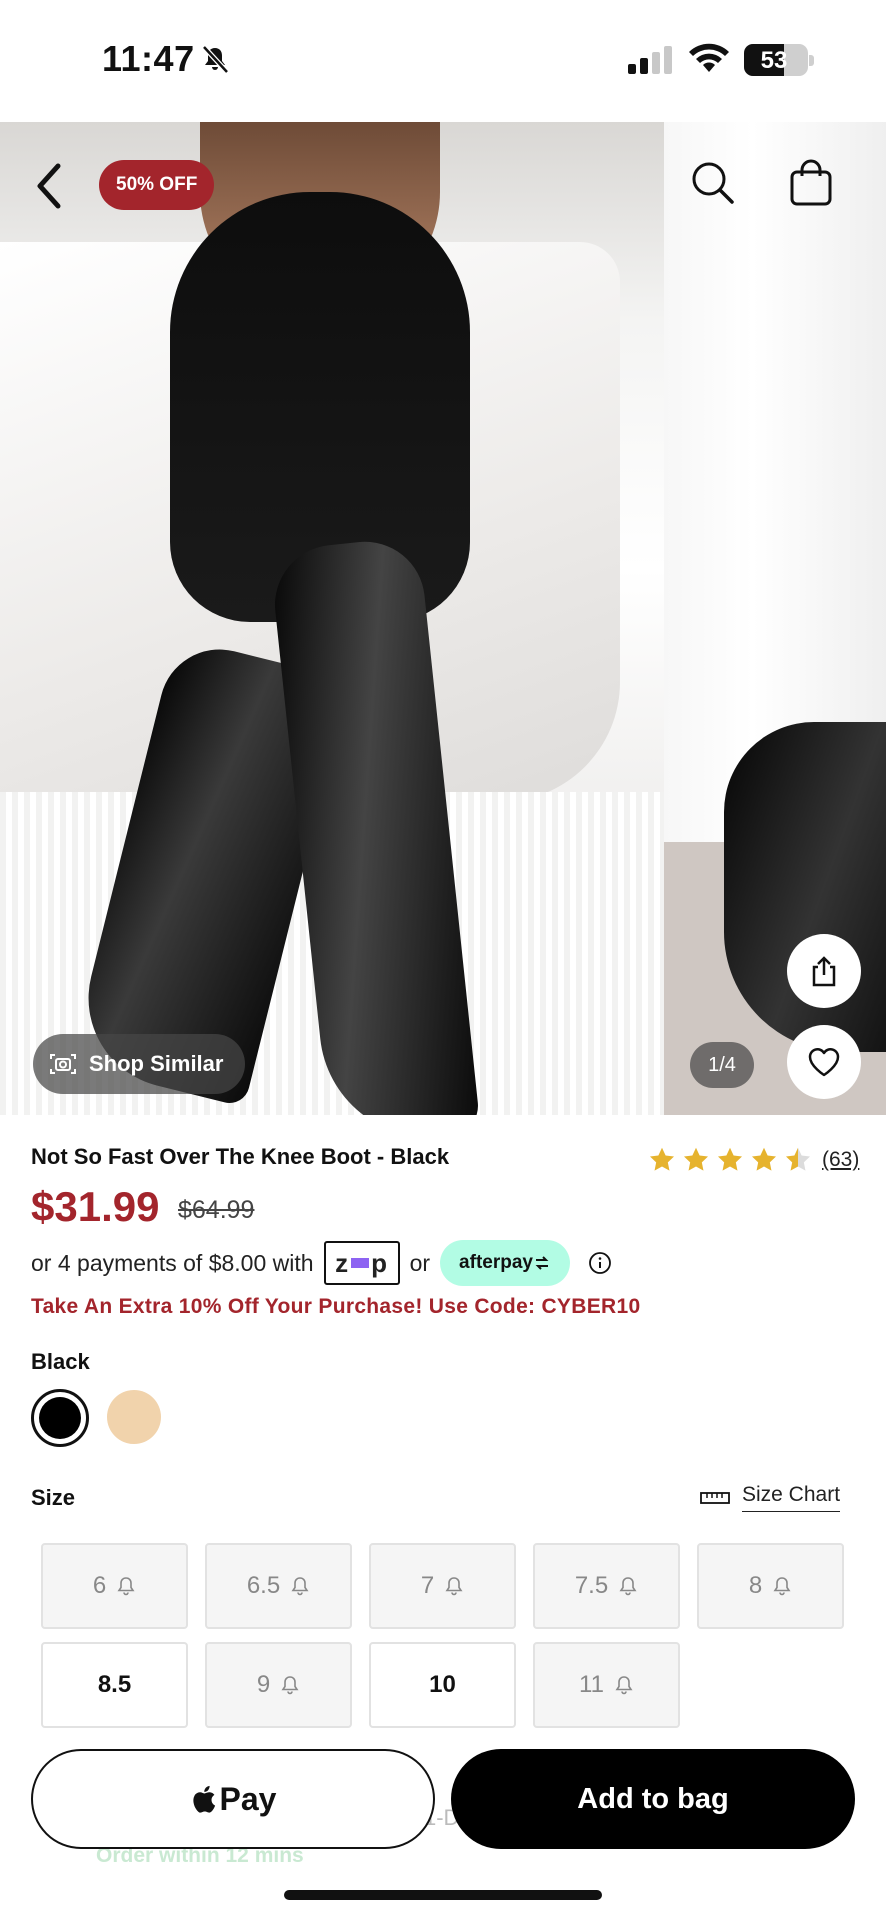 Image resolution: width=886 pixels, height=1920 pixels. Describe the element at coordinates (443, 61) in the screenshot. I see `status-bar: 11:47 53` at that location.